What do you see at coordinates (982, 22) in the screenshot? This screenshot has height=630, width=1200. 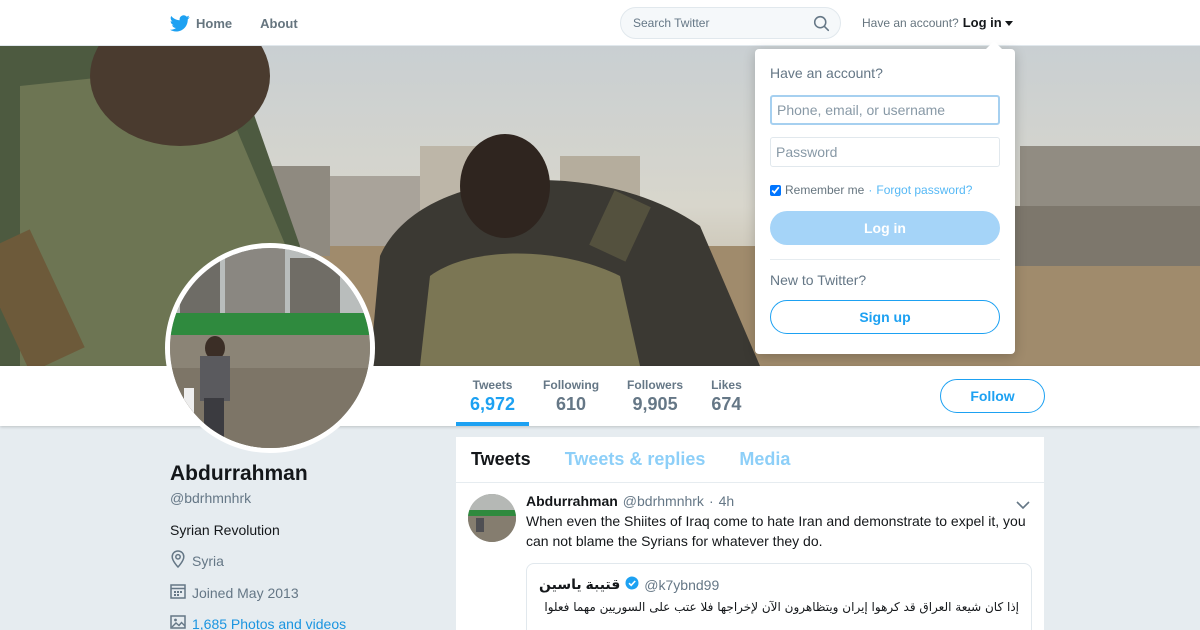 I see `login-label: Log in` at bounding box center [982, 22].